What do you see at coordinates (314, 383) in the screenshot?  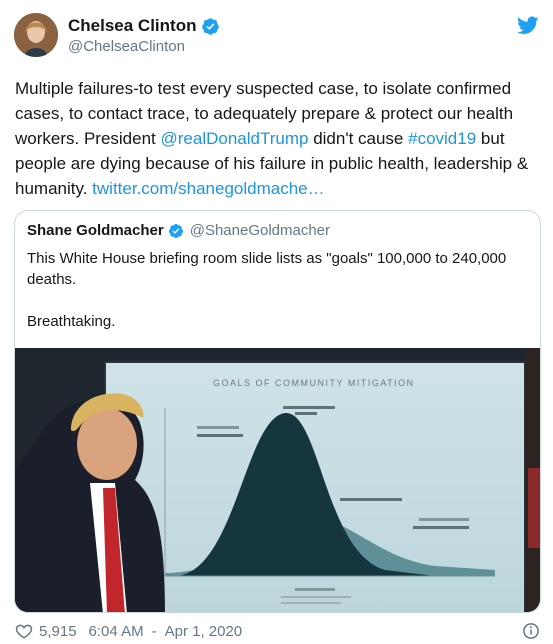 I see `slide-title: GOALS OF COMMUNITY MITIGATION` at bounding box center [314, 383].